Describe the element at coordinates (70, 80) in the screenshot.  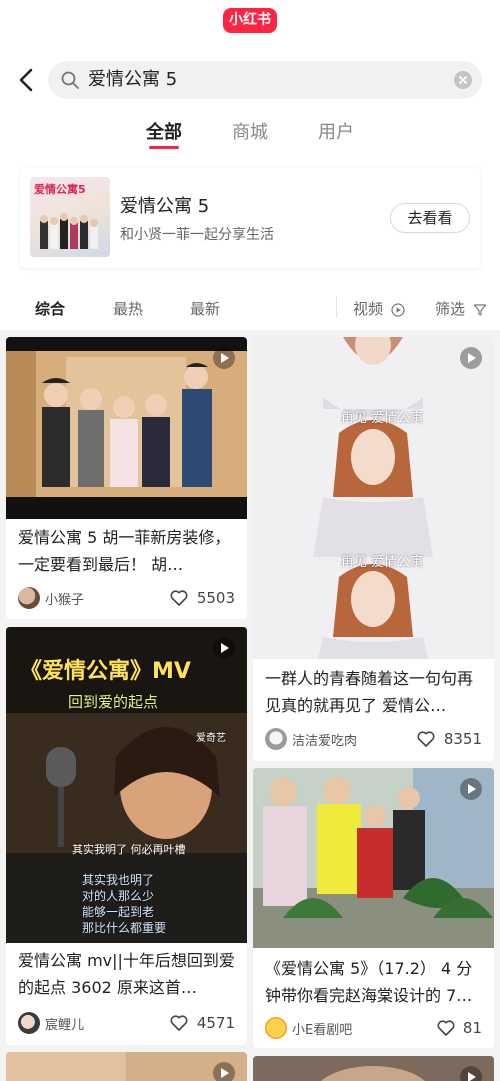
I see `search-icon` at that location.